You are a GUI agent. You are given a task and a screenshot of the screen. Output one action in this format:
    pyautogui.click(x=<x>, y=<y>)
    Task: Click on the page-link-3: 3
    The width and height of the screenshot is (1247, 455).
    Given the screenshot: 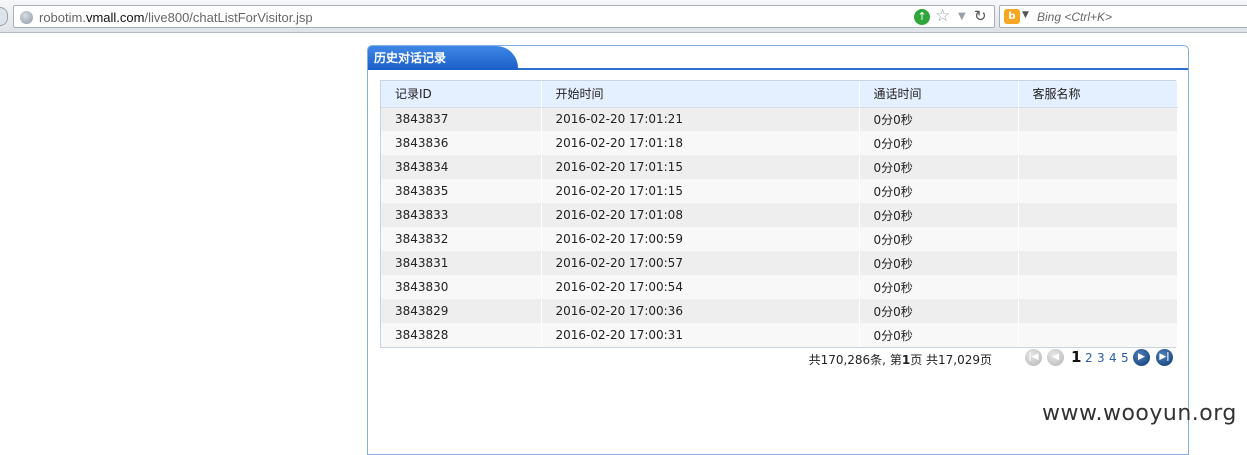 What is the action you would take?
    pyautogui.click(x=1101, y=358)
    